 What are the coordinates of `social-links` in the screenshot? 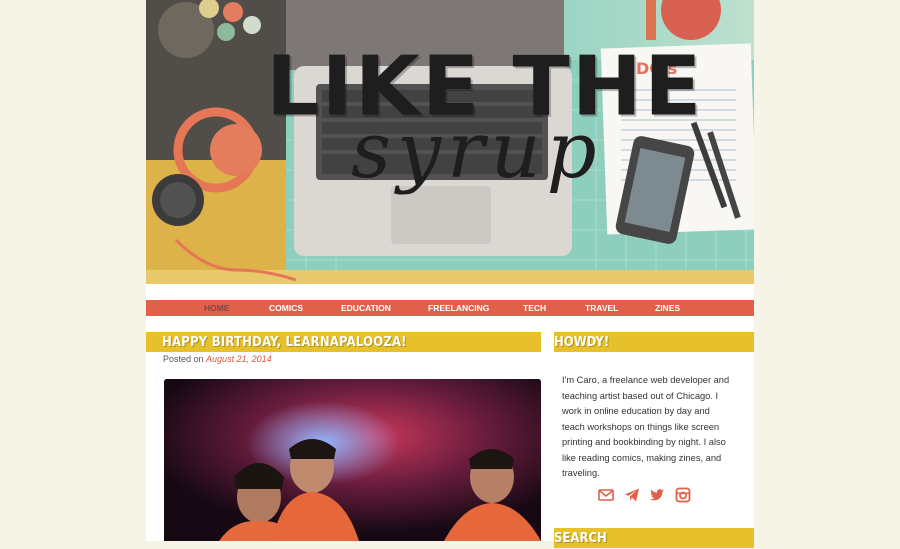 It's located at (658, 496).